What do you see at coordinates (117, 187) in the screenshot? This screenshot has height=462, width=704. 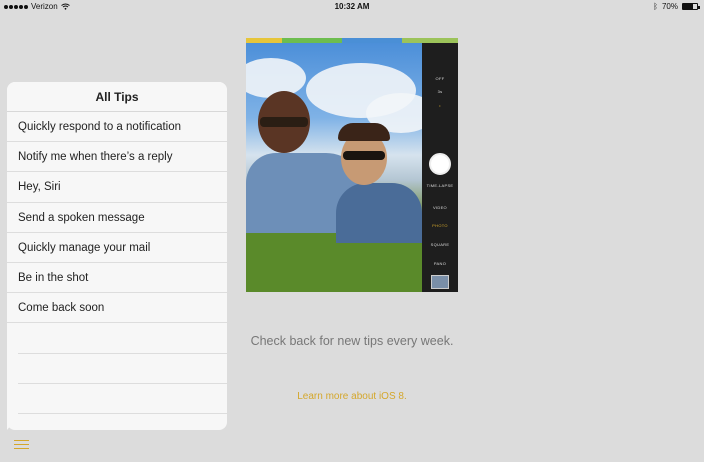 I see `tip-item: Hey, Siri` at bounding box center [117, 187].